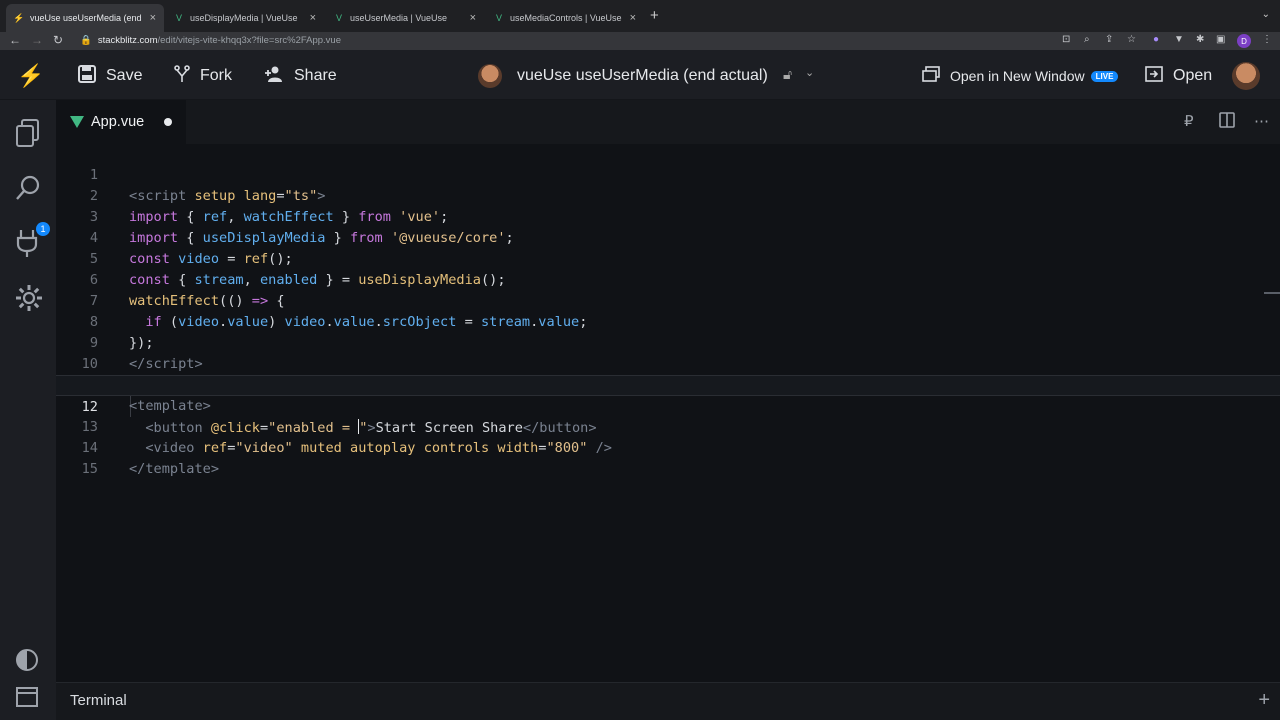  I want to click on install-icon: ⊡, so click(1066, 39).